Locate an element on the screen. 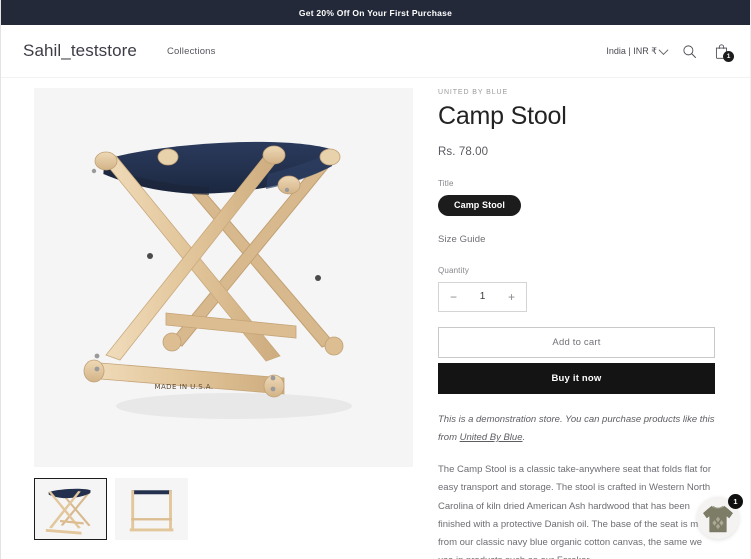 The image size is (751, 559). nav-item-collections: Collections is located at coordinates (191, 51).